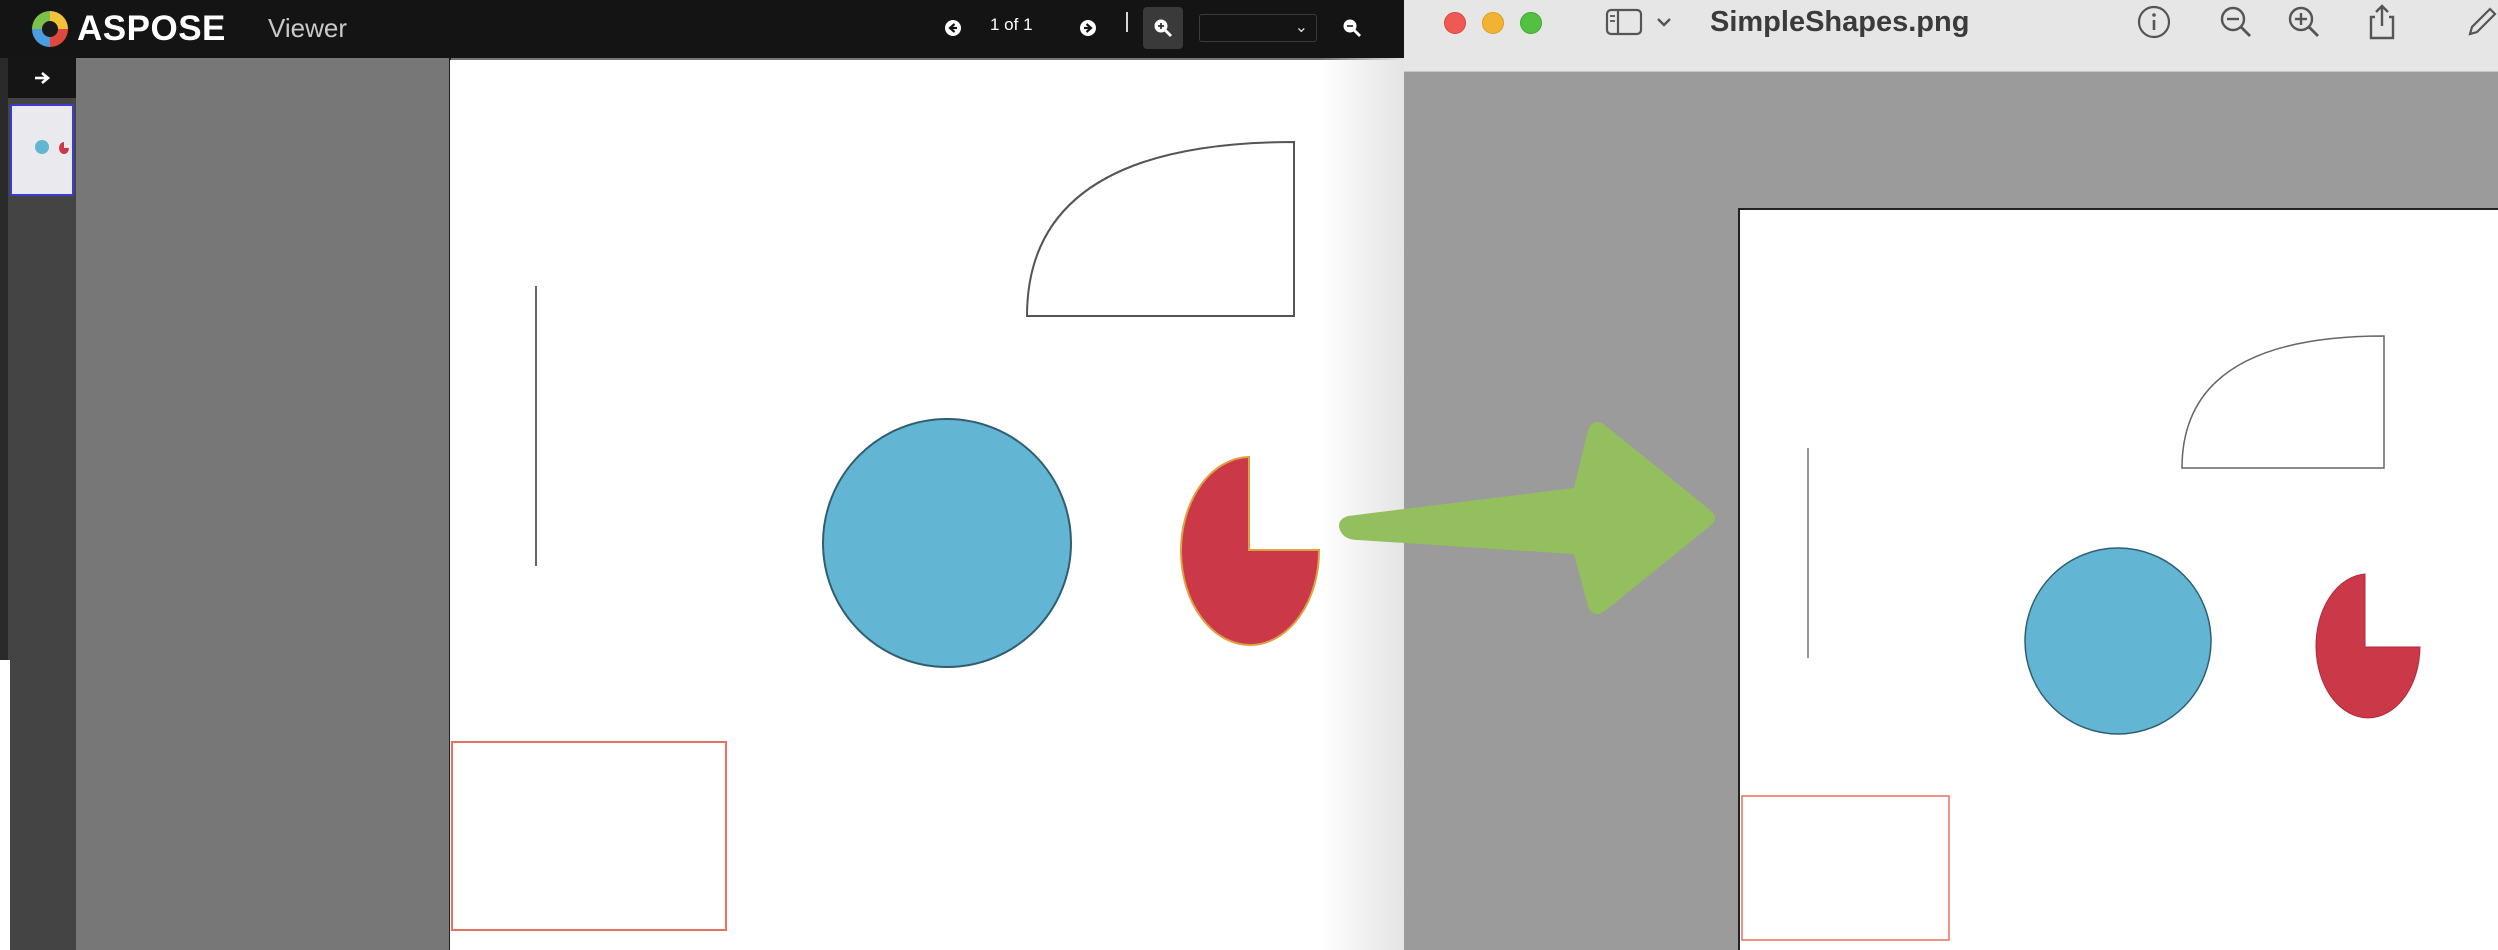 The width and height of the screenshot is (2498, 950). What do you see at coordinates (38, 504) in the screenshot?
I see `thumbnail-sidebar` at bounding box center [38, 504].